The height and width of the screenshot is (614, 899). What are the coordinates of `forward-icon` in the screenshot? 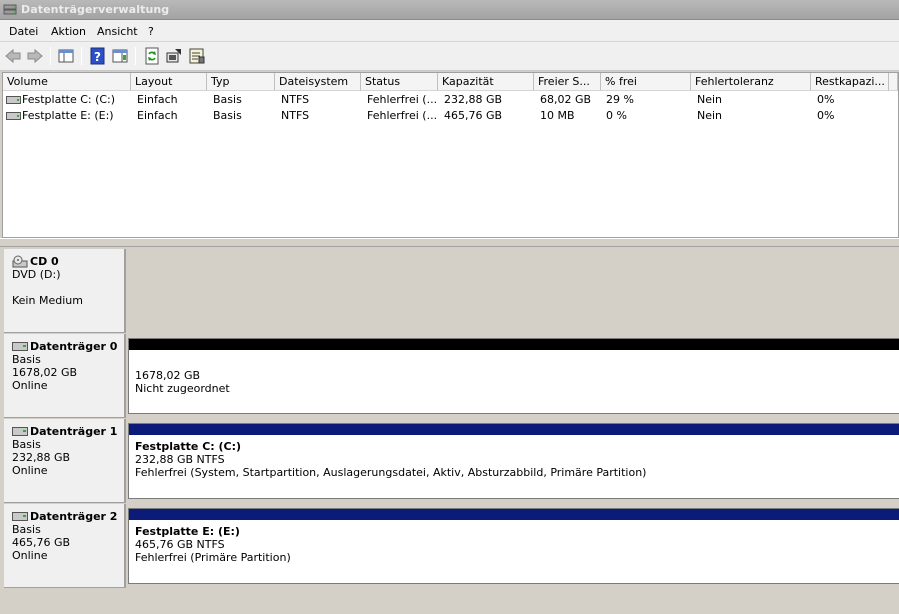 It's located at (35, 56).